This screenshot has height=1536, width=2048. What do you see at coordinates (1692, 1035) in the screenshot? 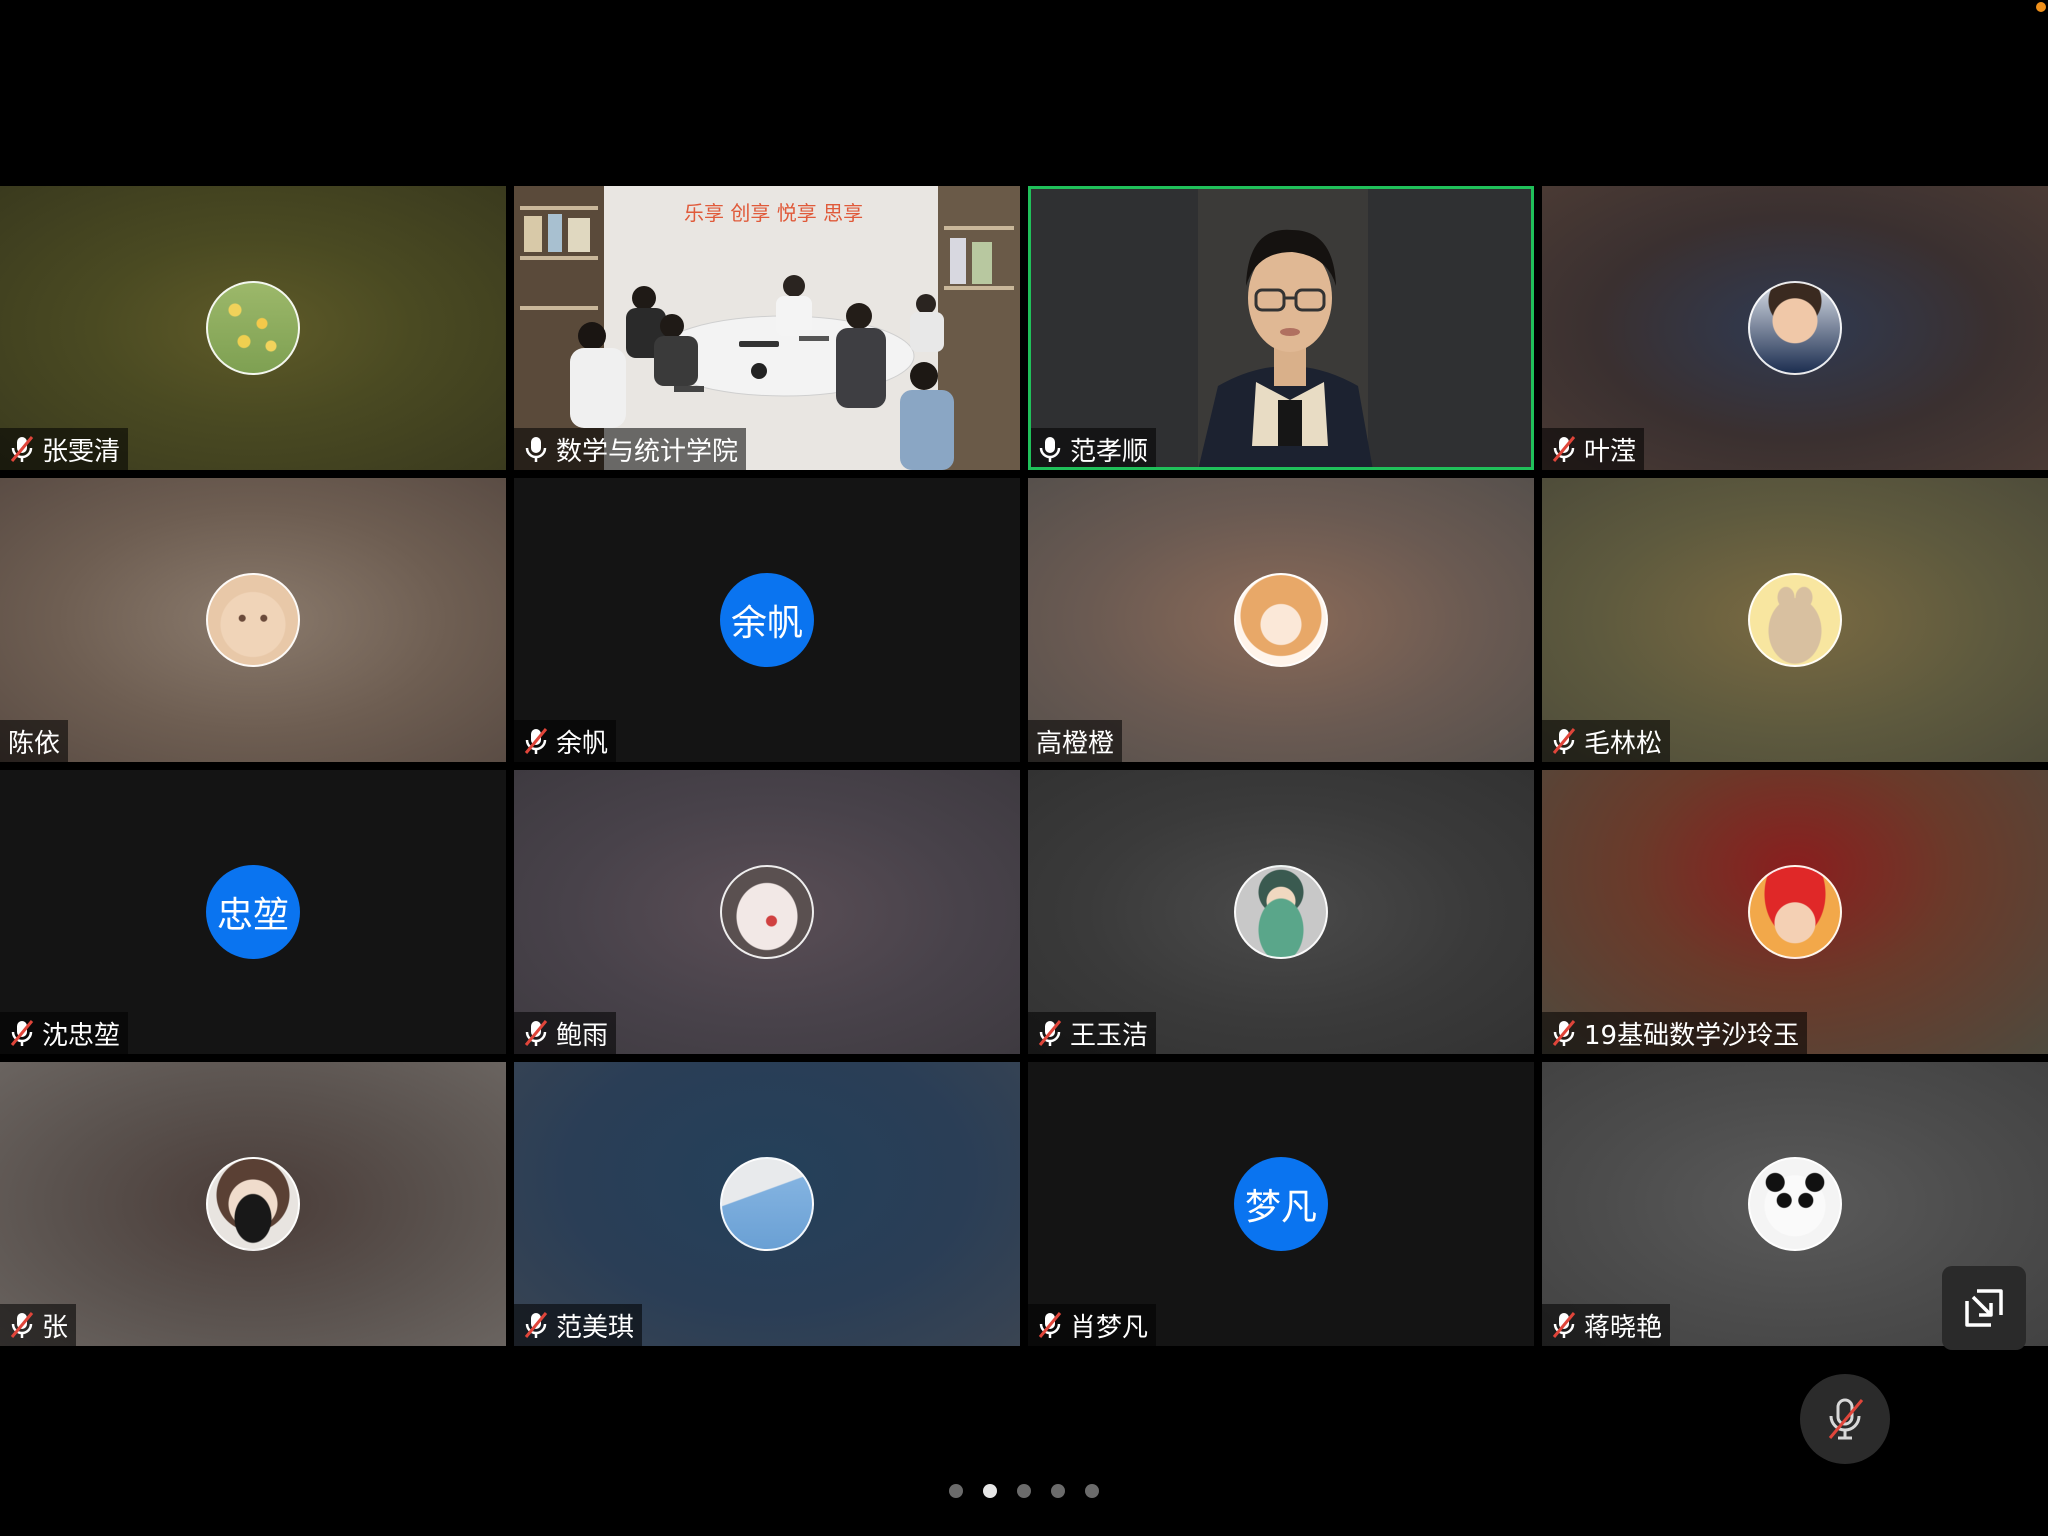
I see `participant-name: 19基础数学沙玲玉` at bounding box center [1692, 1035].